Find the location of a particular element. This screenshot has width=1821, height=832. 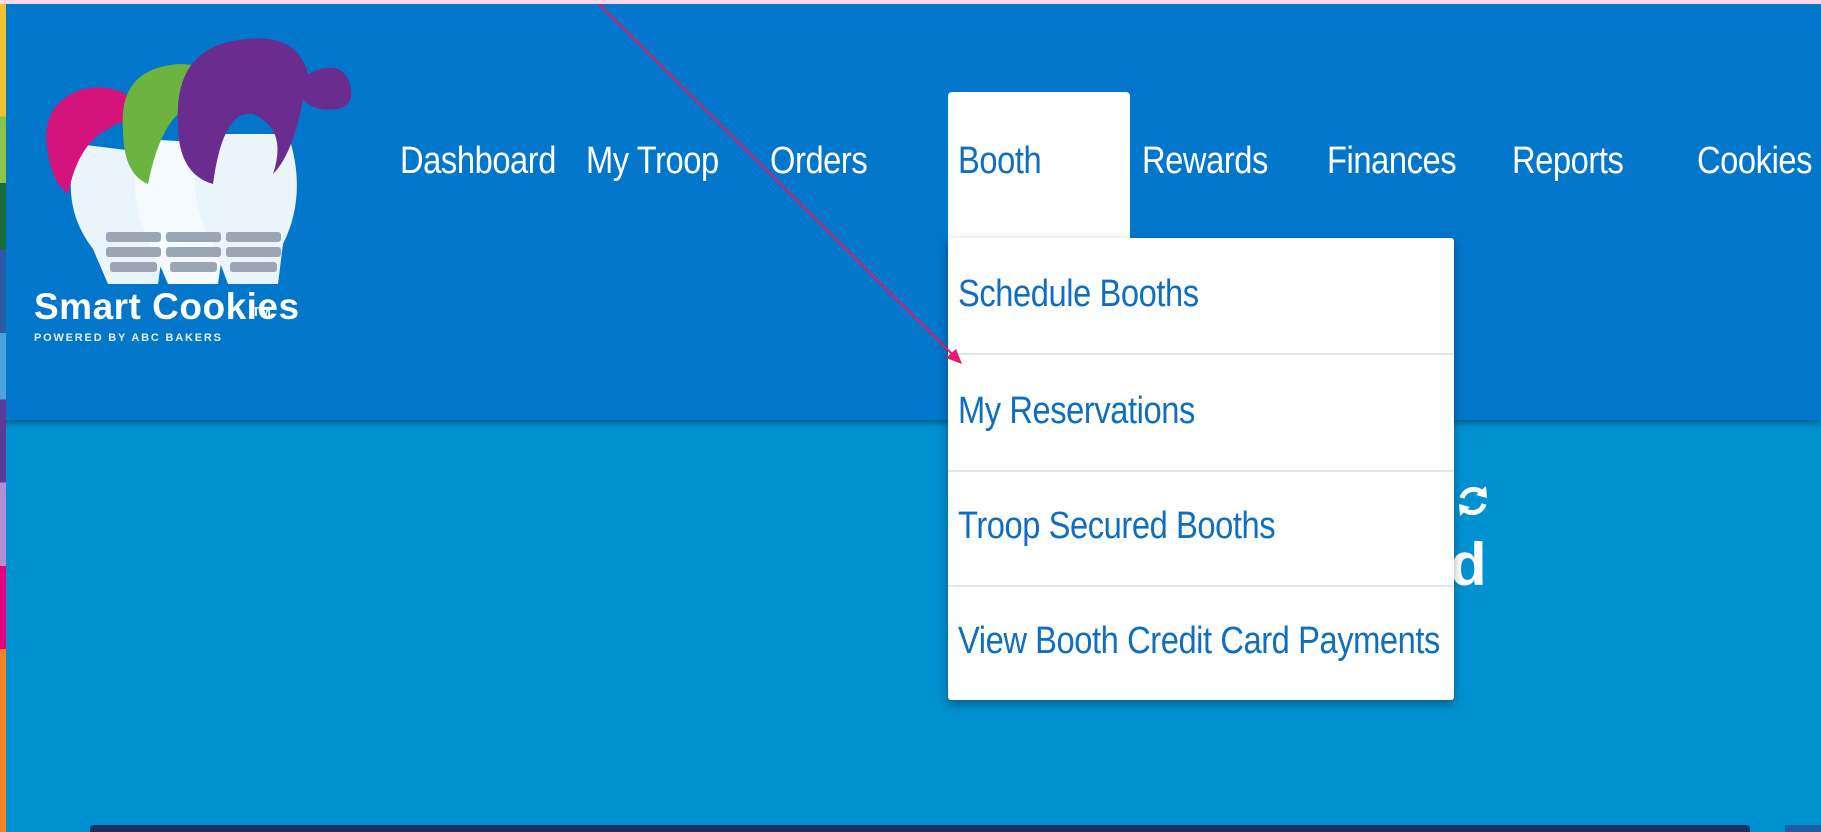

nav-reports: Reports is located at coordinates (1568, 161).